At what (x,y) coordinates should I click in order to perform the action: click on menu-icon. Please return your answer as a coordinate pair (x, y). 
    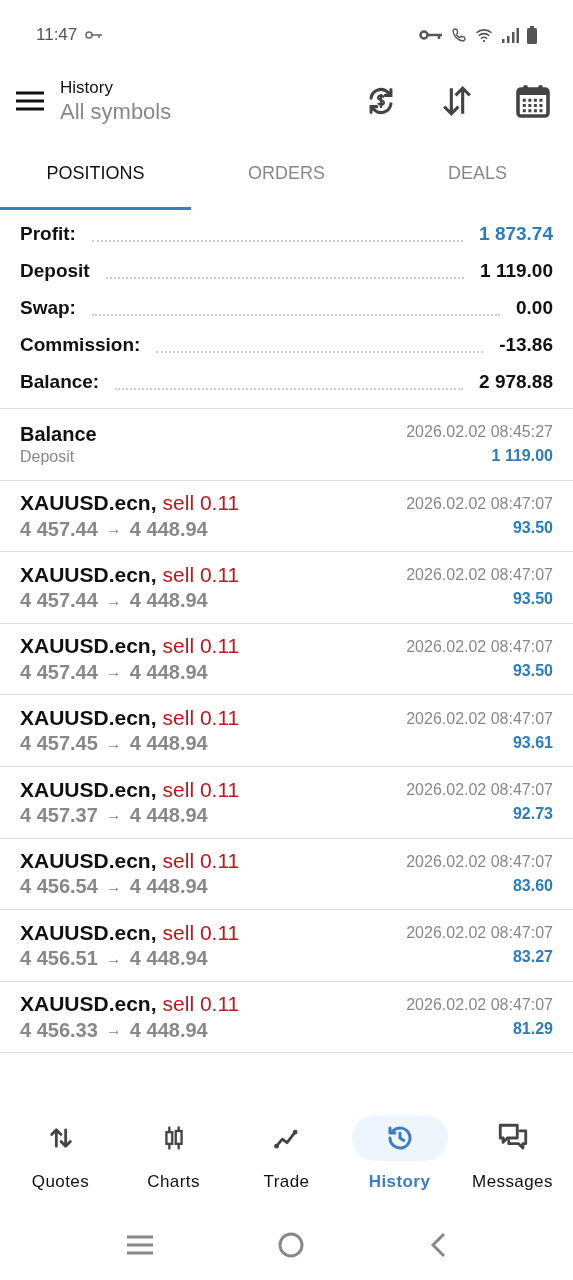
    Looking at the image, I should click on (30, 101).